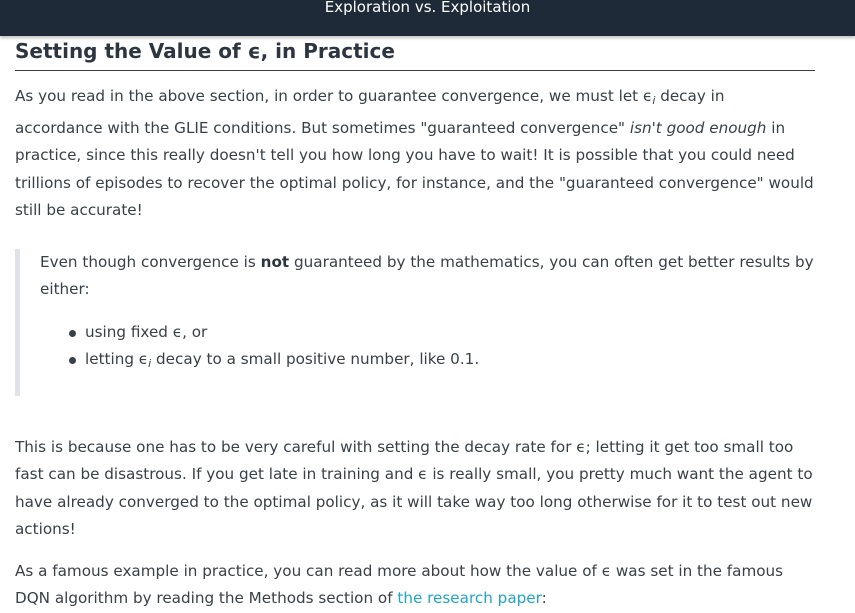 Image resolution: width=855 pixels, height=613 pixels. I want to click on callout-bold-text: not, so click(275, 261).